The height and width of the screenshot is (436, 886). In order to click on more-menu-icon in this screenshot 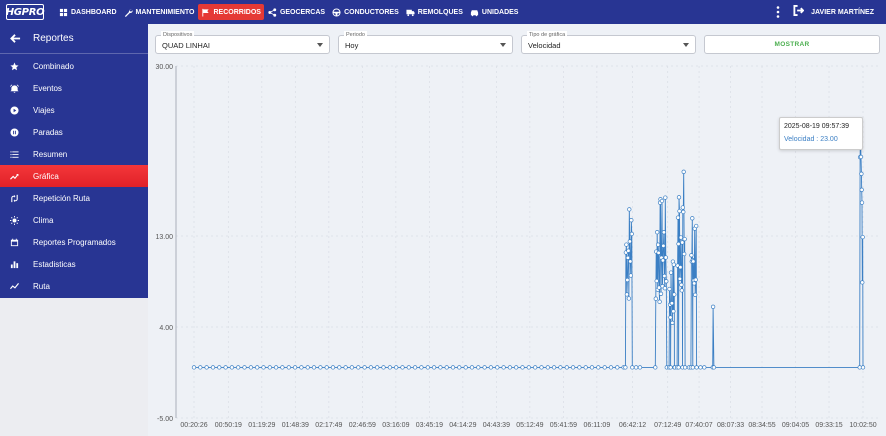, I will do `click(778, 12)`.